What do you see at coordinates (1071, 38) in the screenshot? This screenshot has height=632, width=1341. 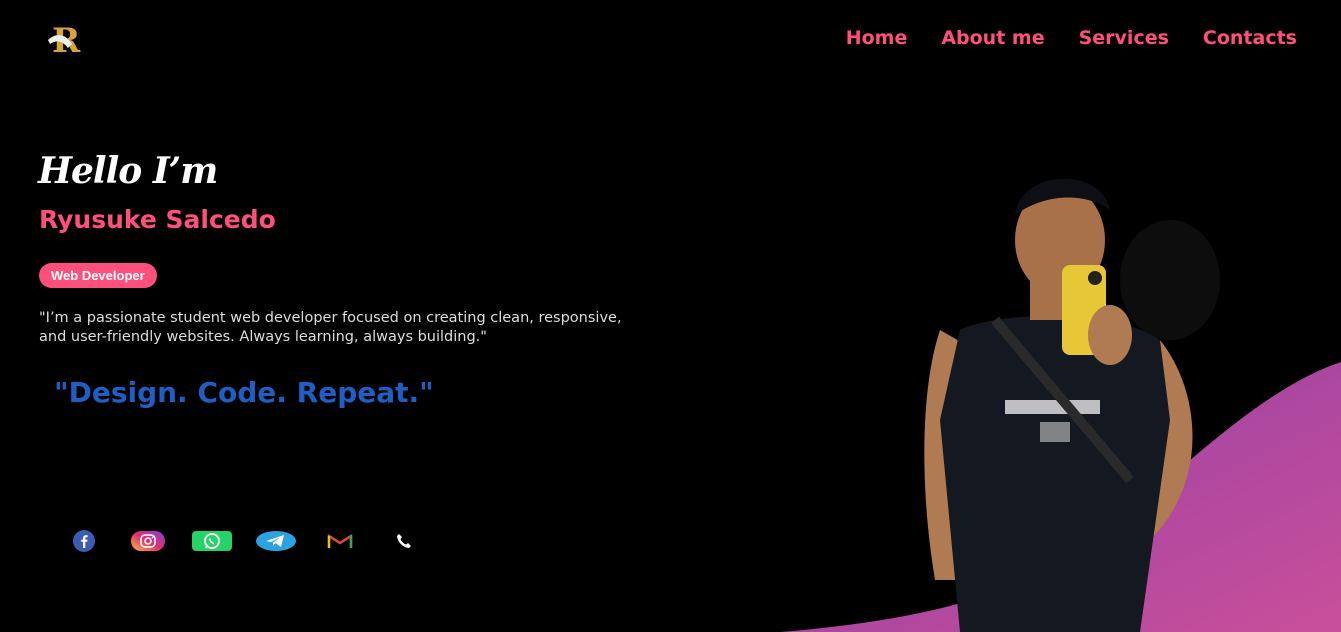 I see `main-nav: Home About me Services Contacts` at bounding box center [1071, 38].